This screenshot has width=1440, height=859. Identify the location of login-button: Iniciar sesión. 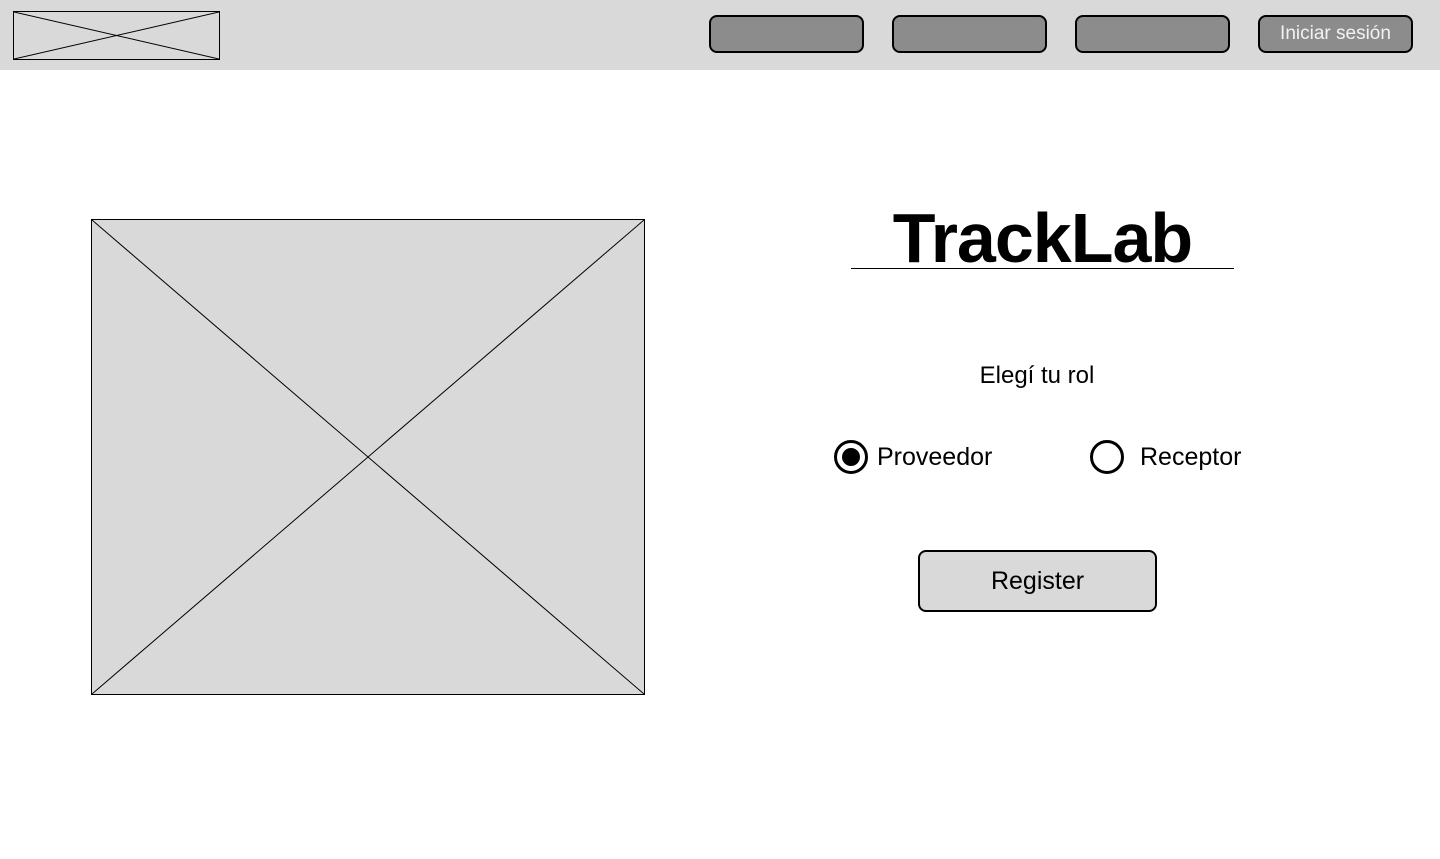
(1335, 34).